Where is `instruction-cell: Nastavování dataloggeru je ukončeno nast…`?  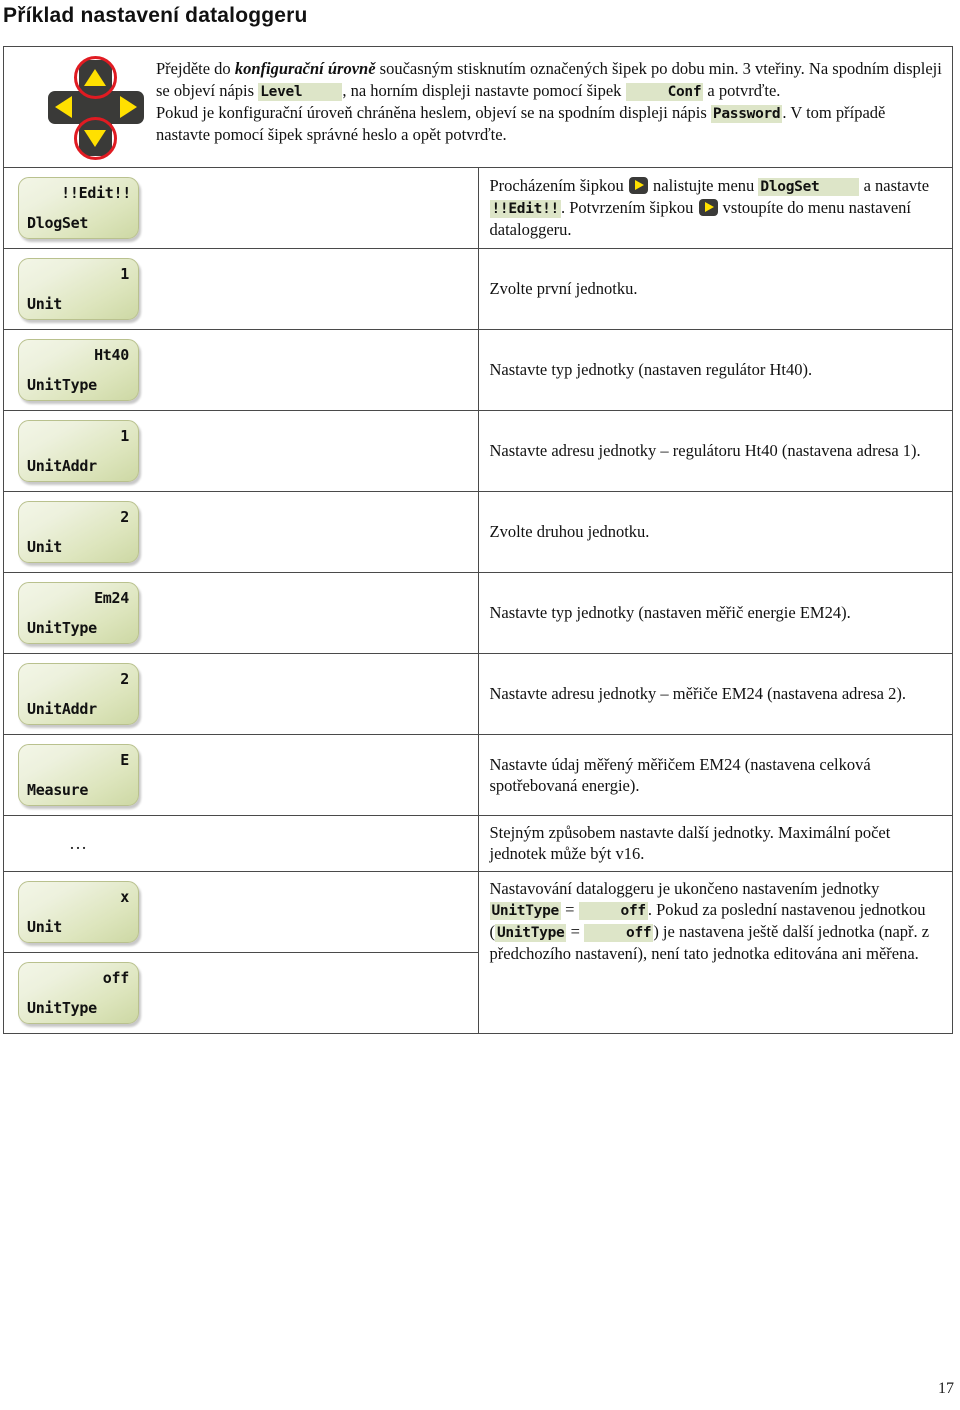
instruction-cell: Nastavování dataloggeru je ukončeno nast… is located at coordinates (715, 952).